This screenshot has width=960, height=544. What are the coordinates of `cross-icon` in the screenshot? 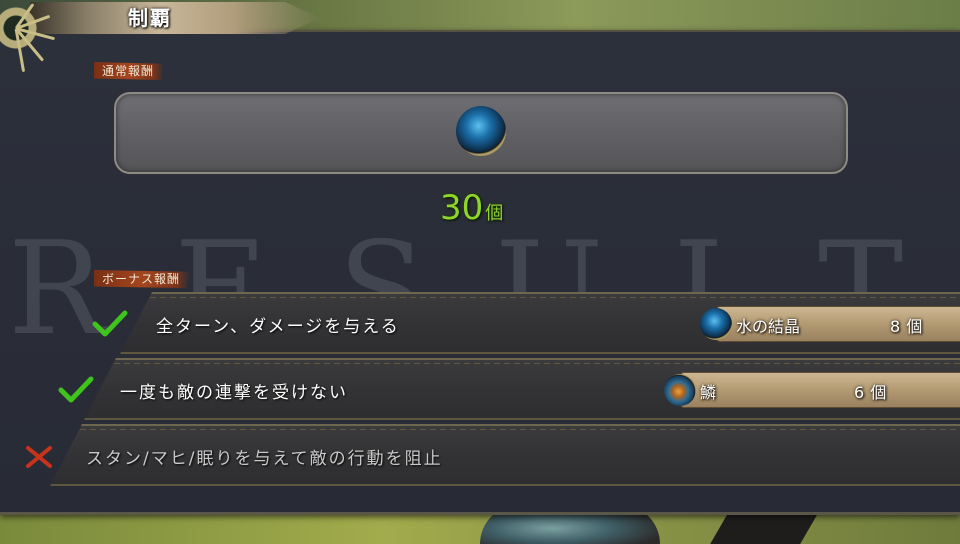 It's located at (39, 457).